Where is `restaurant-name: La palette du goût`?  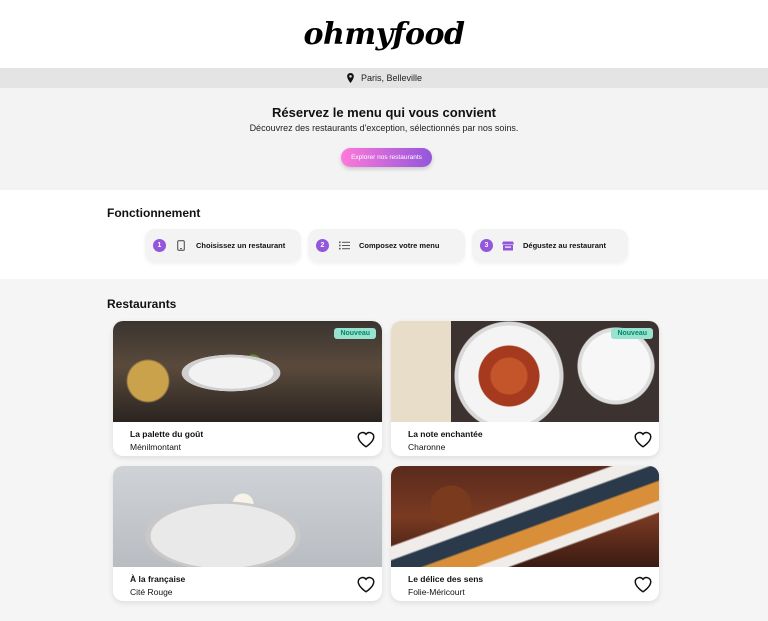
restaurant-name: La palette du goût is located at coordinates (167, 434).